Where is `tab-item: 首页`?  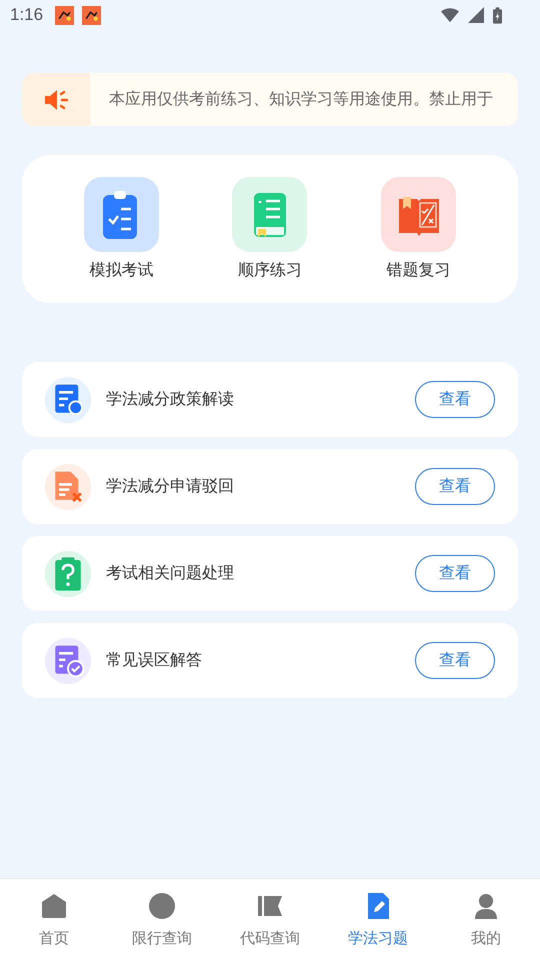
tab-item: 首页 is located at coordinates (54, 919).